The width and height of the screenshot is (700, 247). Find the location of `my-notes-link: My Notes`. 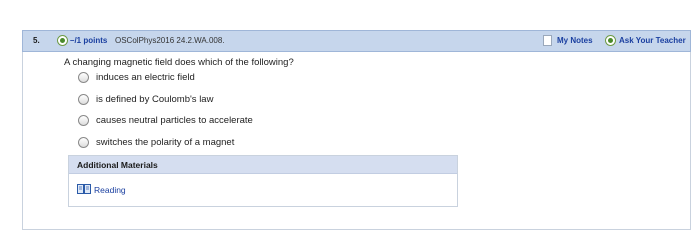

my-notes-link: My Notes is located at coordinates (575, 40).